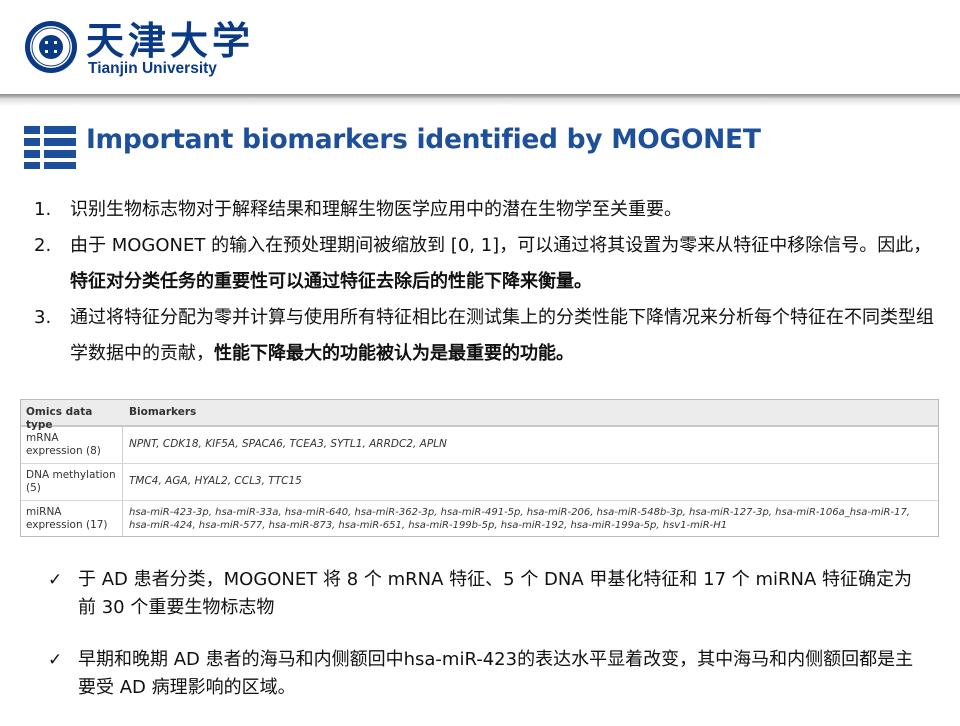 The width and height of the screenshot is (960, 726). Describe the element at coordinates (71, 481) in the screenshot. I see `cell-omics-type: DNA methylation (5)` at that location.